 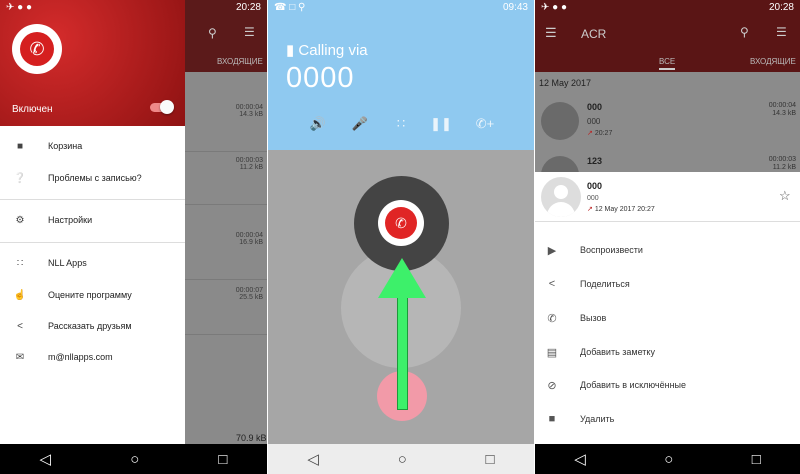 I want to click on list-item: 00:00:04 14.3 kB, so click(x=226, y=126).